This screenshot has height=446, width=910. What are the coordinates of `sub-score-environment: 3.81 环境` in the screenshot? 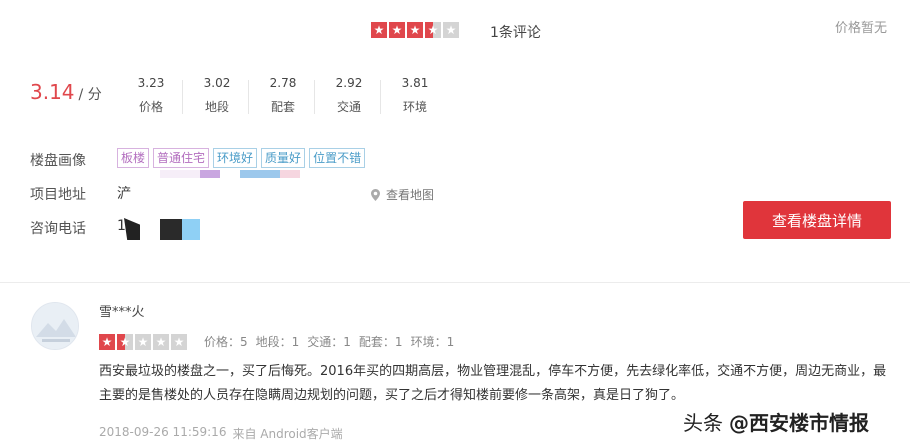 It's located at (415, 95).